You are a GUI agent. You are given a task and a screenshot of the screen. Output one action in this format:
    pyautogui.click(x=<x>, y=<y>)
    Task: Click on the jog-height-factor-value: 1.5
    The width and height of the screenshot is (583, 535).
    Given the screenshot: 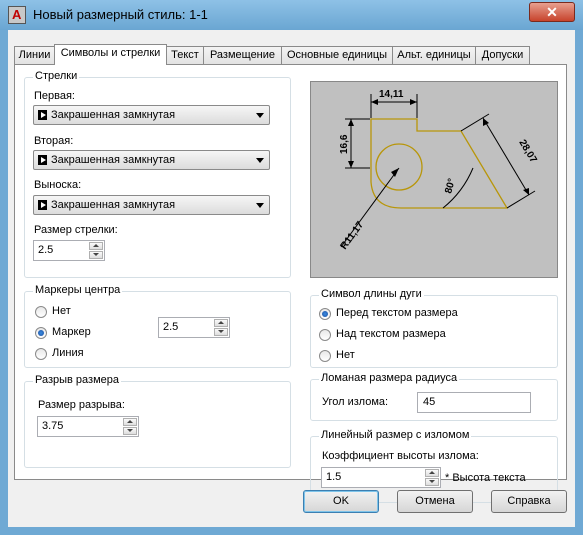 What is the action you would take?
    pyautogui.click(x=334, y=477)
    